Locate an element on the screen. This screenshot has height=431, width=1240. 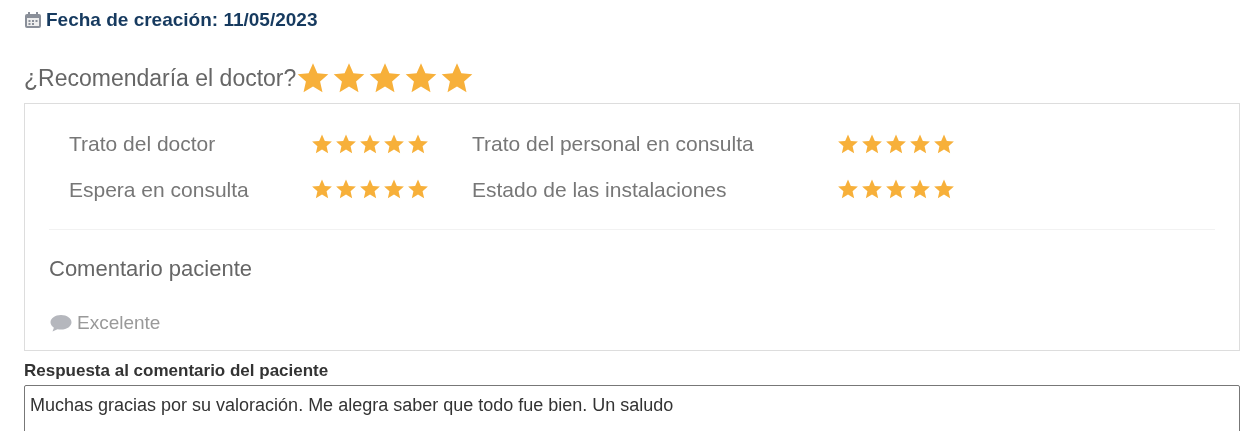
rating-label: Estado de las instalaciones is located at coordinates (600, 189).